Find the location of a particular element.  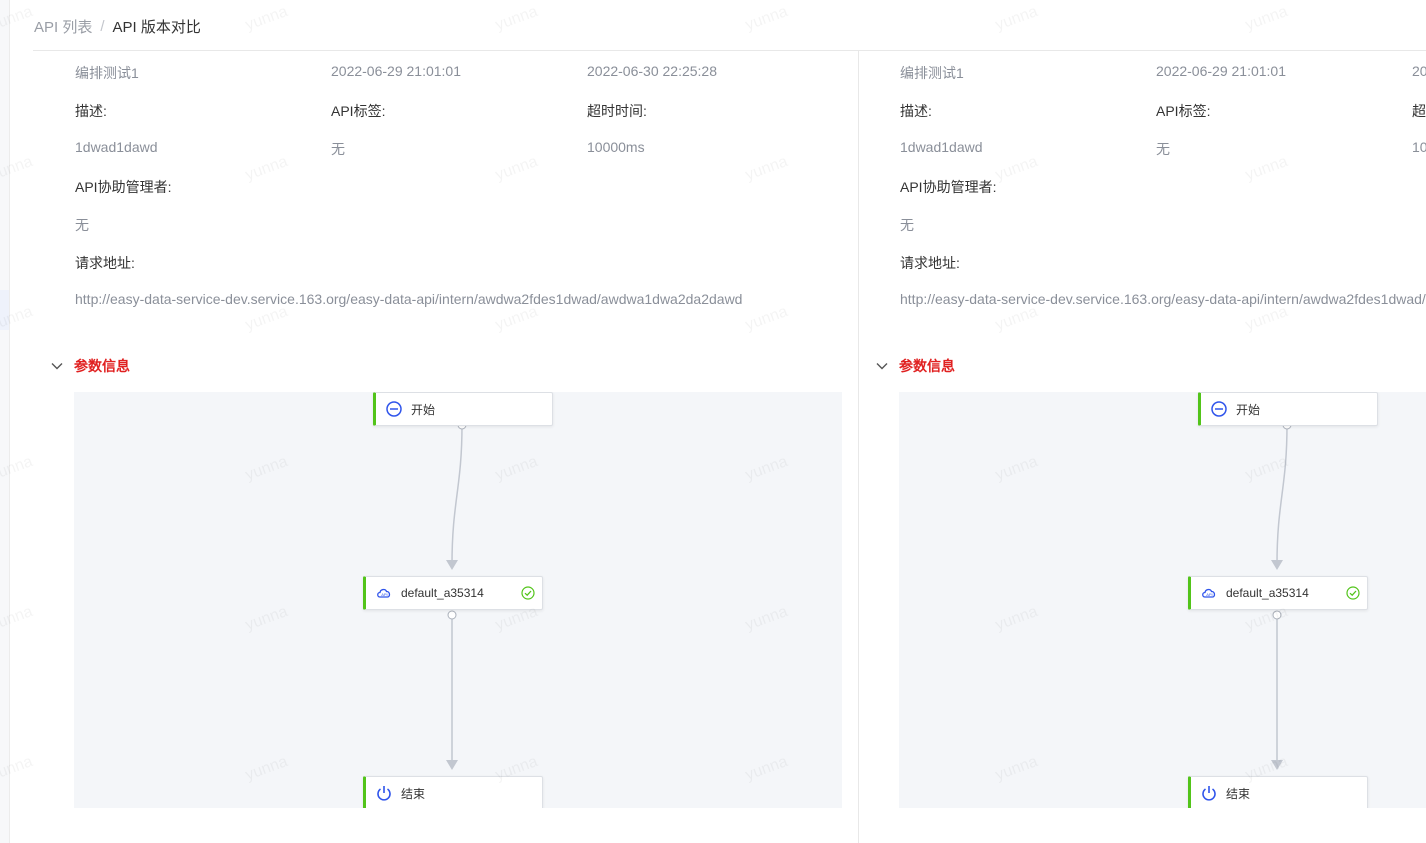

breadcrumb: API 列表 / API 版本对比 is located at coordinates (117, 26).